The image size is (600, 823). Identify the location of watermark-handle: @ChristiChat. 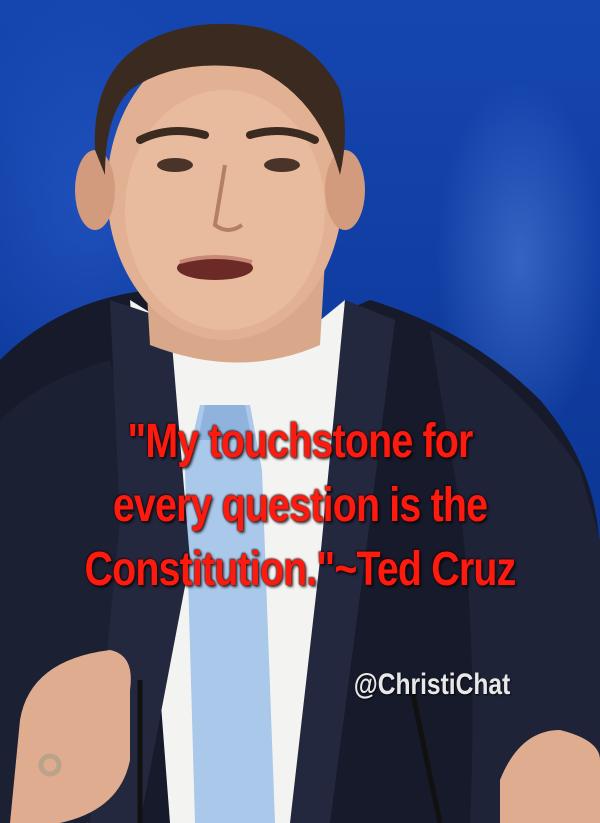
(432, 684).